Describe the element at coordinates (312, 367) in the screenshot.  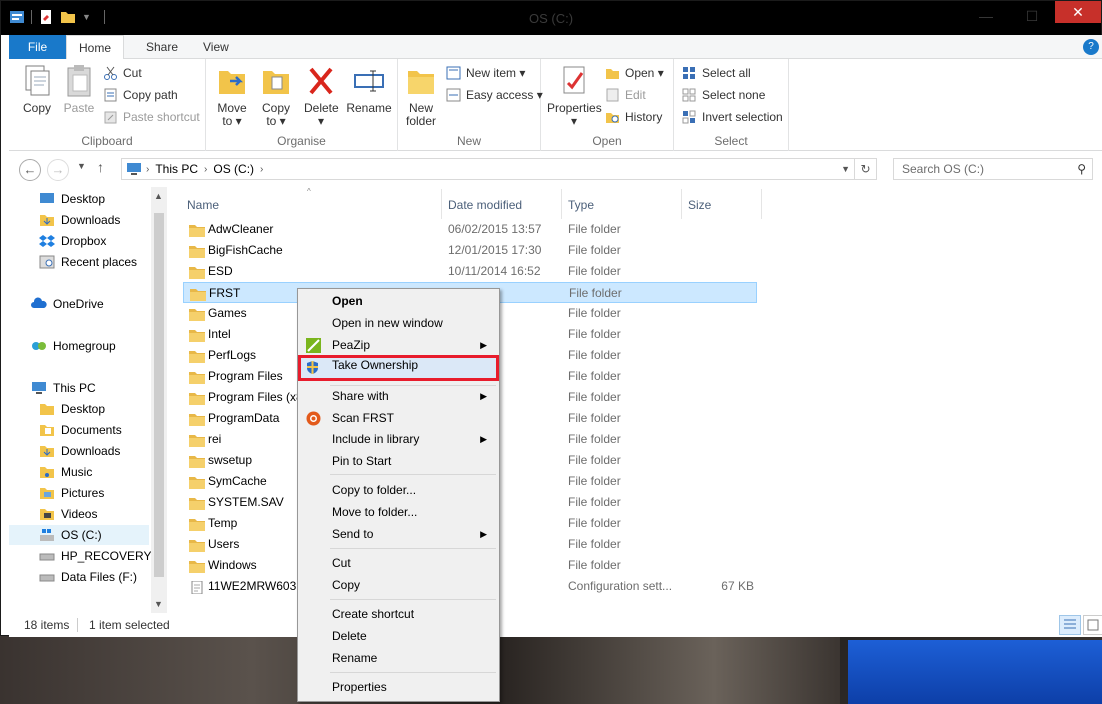
I see `uac-shield-icon` at that location.